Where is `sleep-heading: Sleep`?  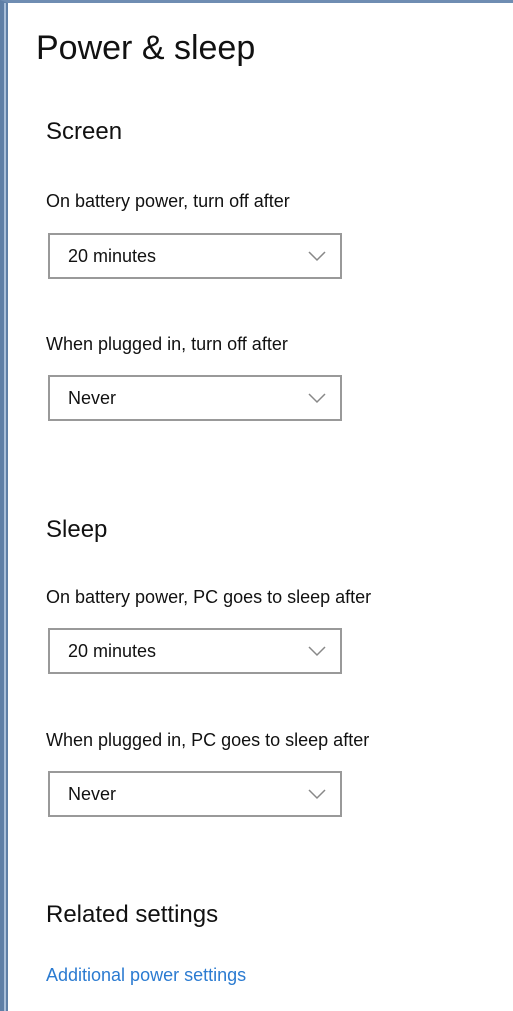 sleep-heading: Sleep is located at coordinates (77, 529).